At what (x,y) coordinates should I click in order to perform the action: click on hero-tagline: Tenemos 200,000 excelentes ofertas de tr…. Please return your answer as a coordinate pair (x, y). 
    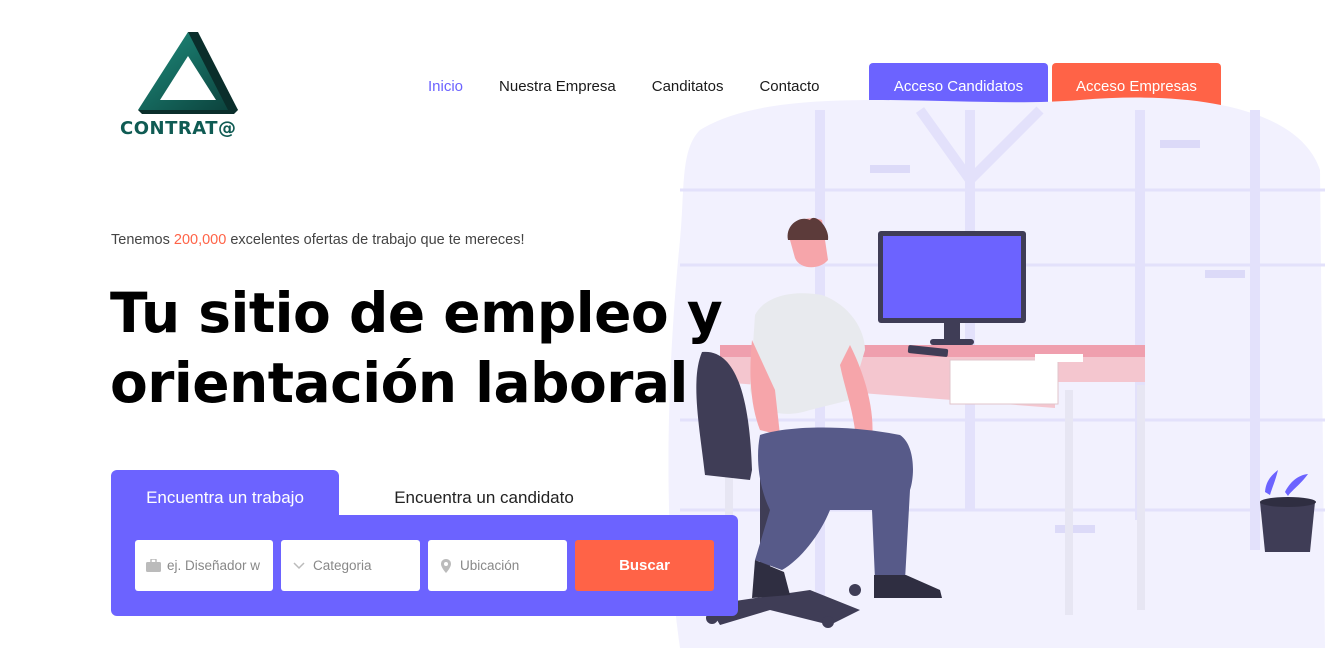
    Looking at the image, I should click on (318, 240).